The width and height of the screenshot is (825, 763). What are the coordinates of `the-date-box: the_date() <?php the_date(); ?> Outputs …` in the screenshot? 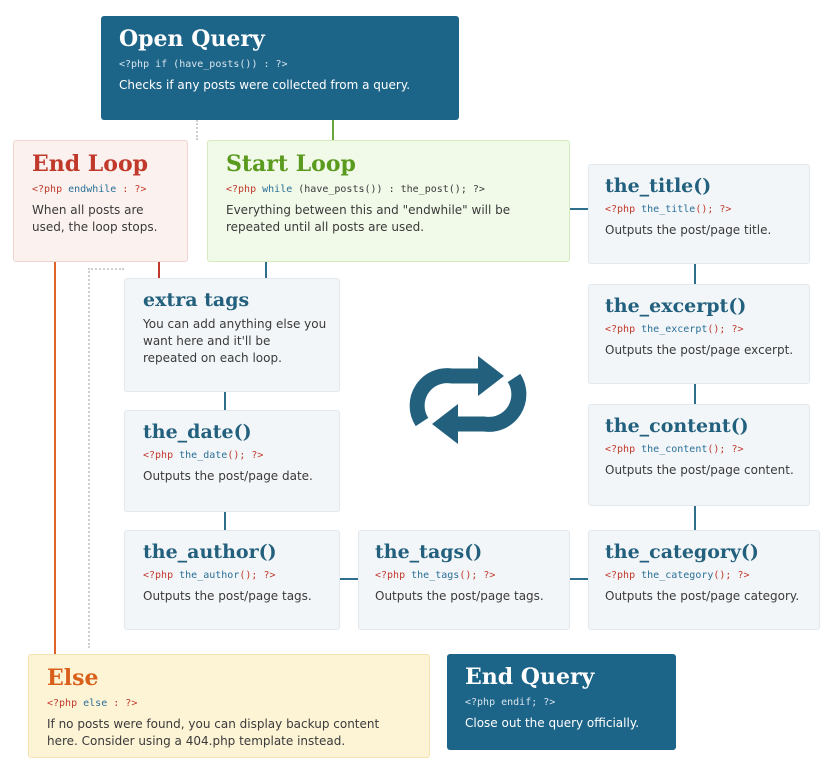 It's located at (232, 461).